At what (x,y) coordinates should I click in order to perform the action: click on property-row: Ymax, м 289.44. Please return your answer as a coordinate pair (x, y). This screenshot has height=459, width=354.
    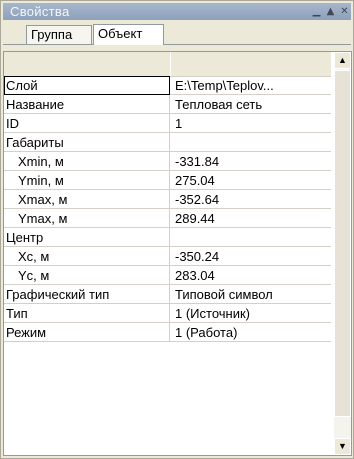
    Looking at the image, I should click on (167, 218).